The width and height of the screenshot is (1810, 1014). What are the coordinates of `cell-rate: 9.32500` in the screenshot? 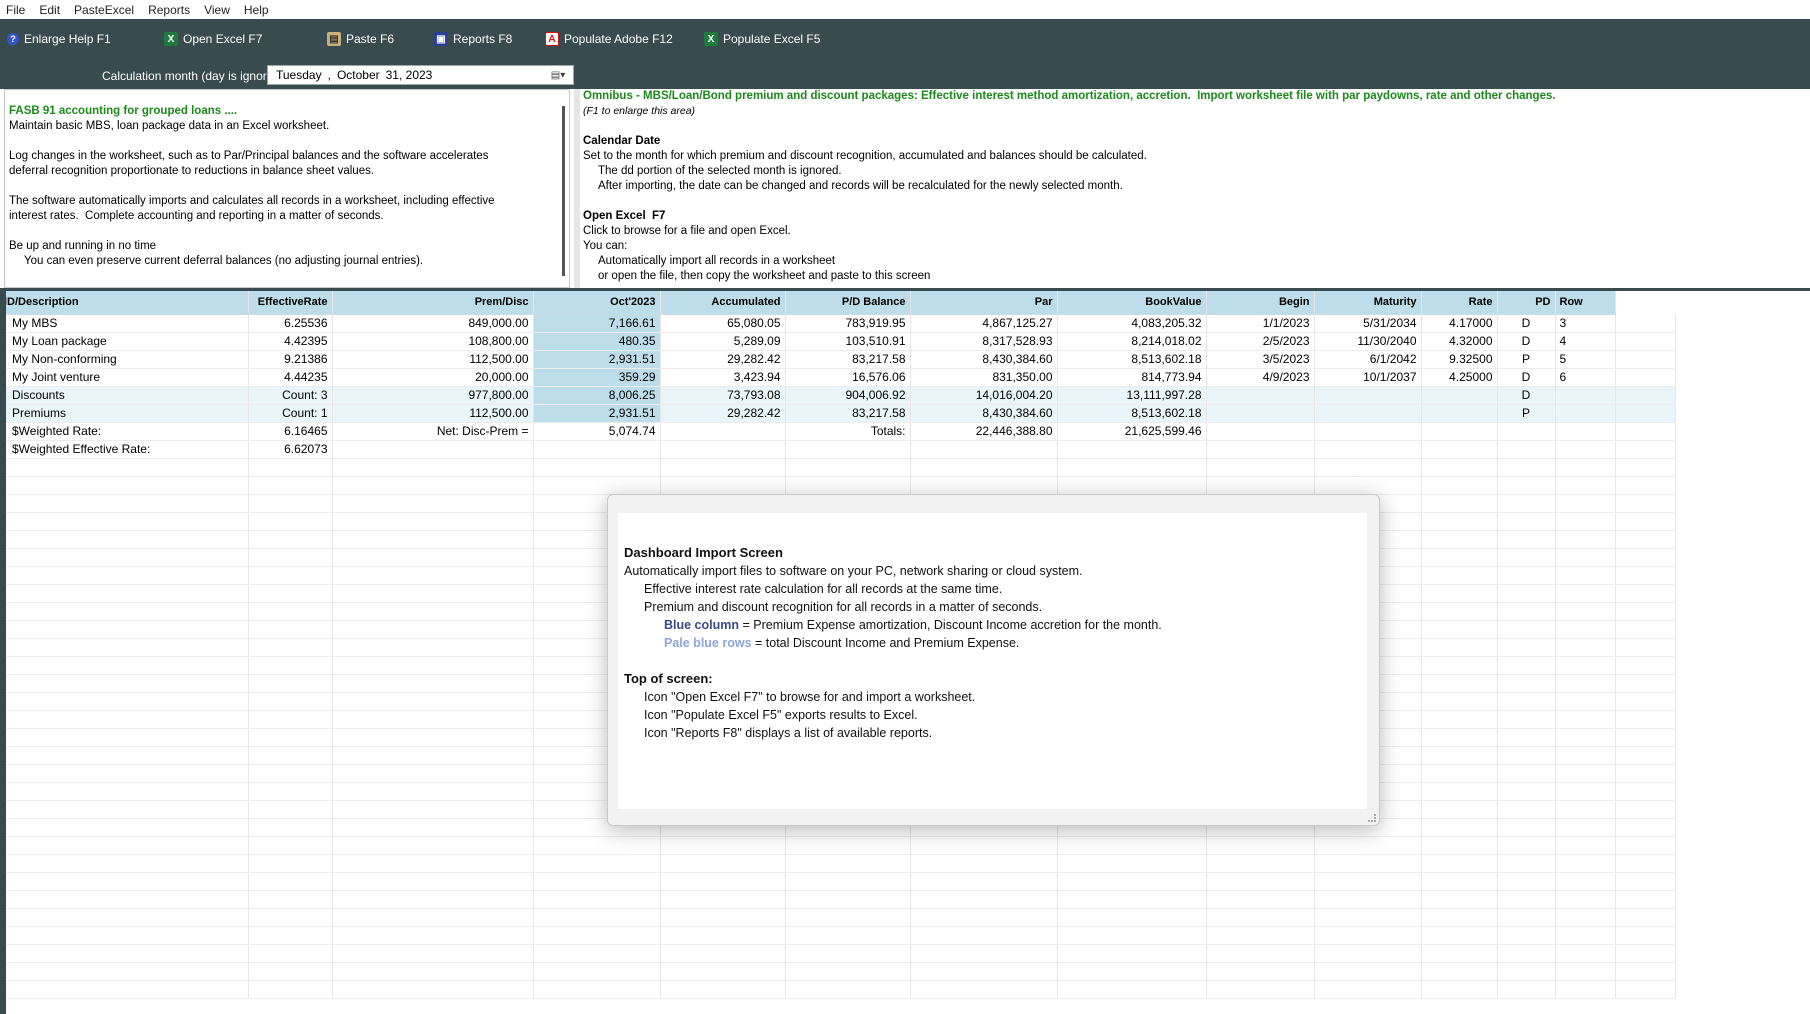 It's located at (1459, 359).